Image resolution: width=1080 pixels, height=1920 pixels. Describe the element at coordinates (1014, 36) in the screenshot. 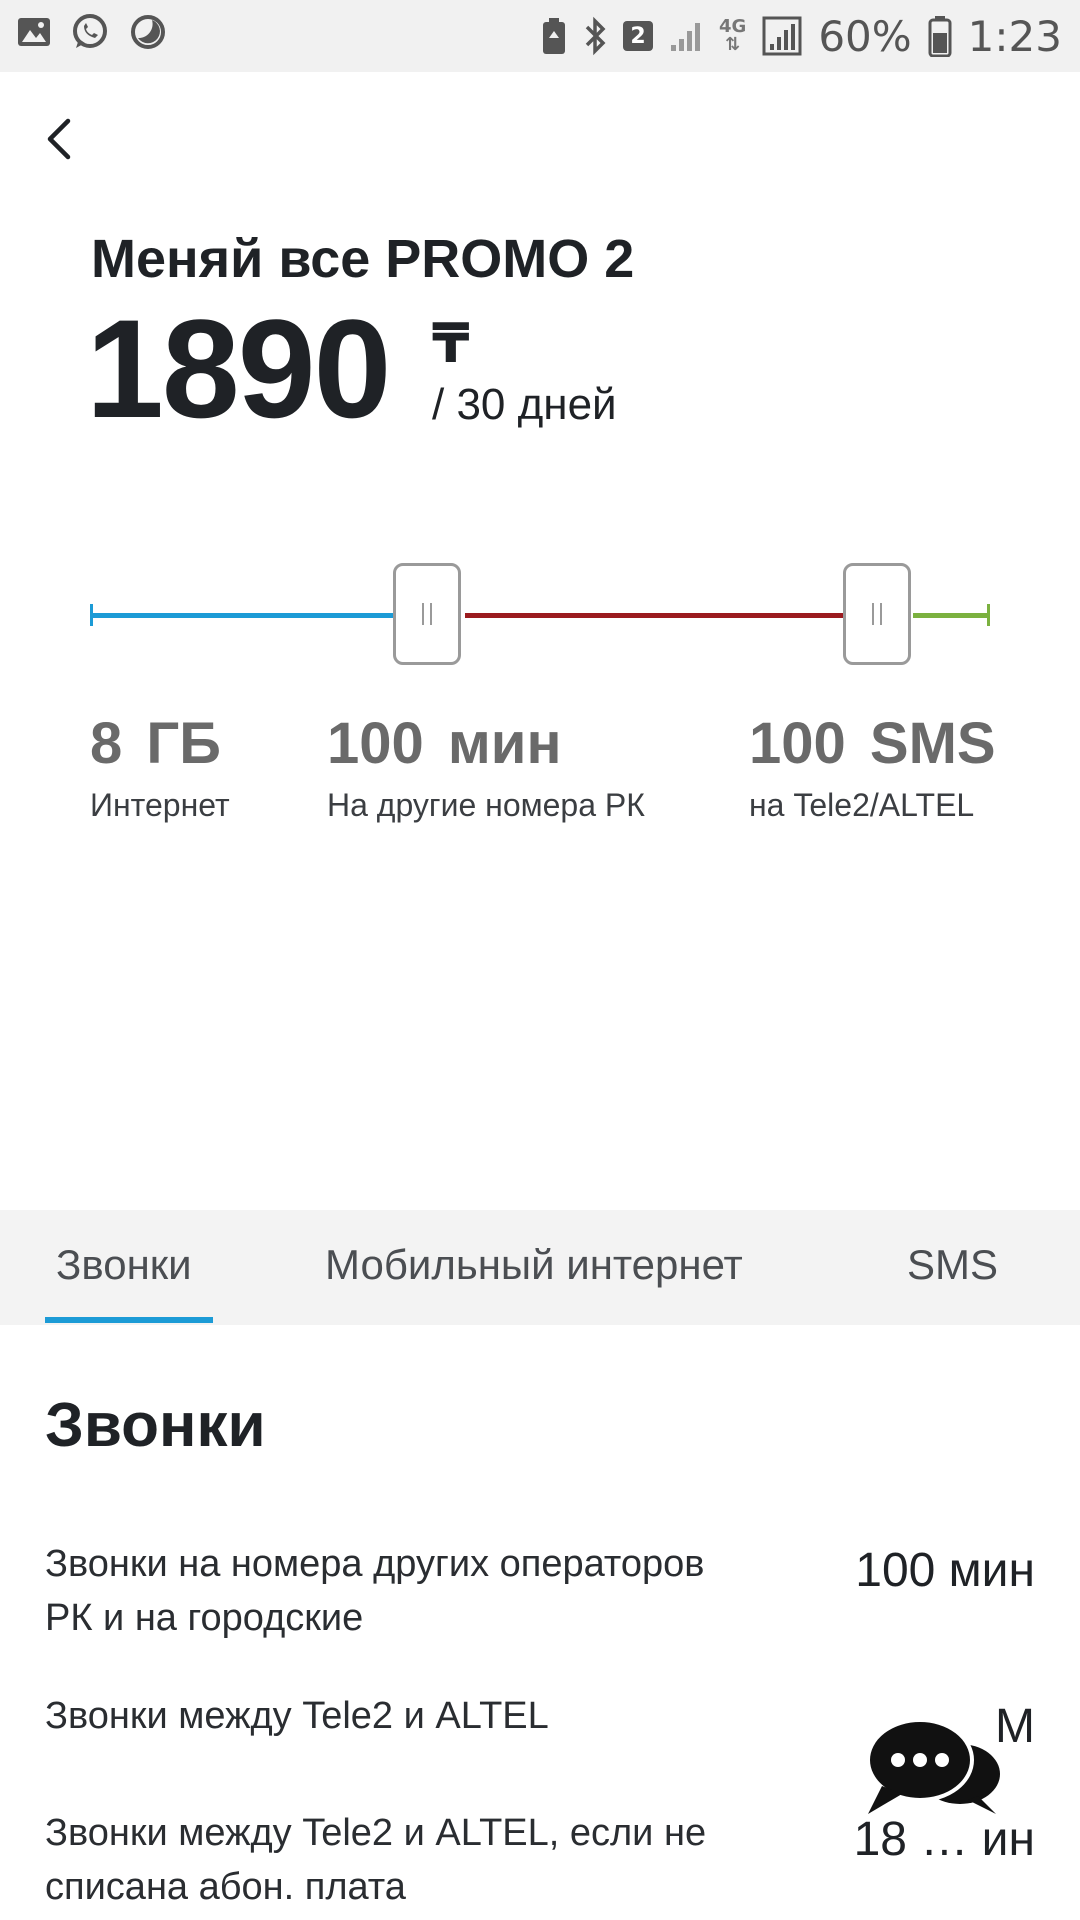

I see `clock: 1:23` at that location.